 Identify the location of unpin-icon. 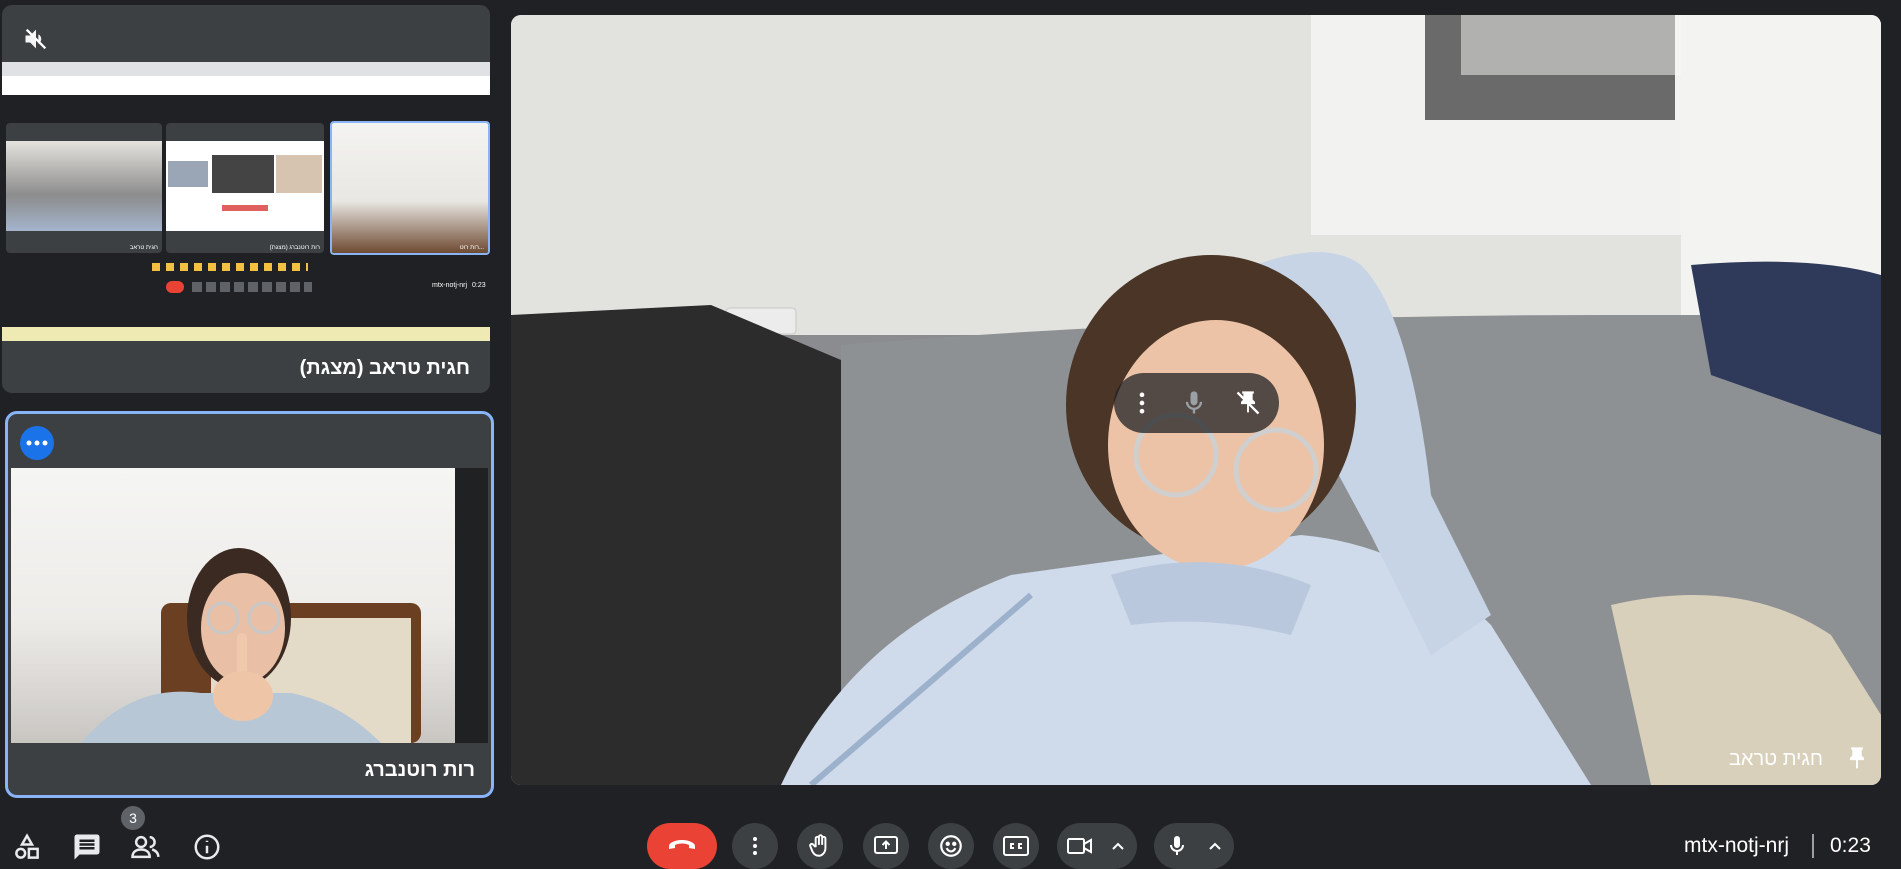
(1248, 403).